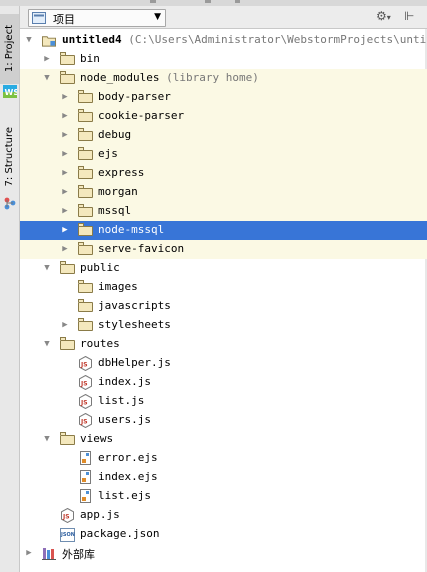  I want to click on tree-item-name: javascripts, so click(134, 305).